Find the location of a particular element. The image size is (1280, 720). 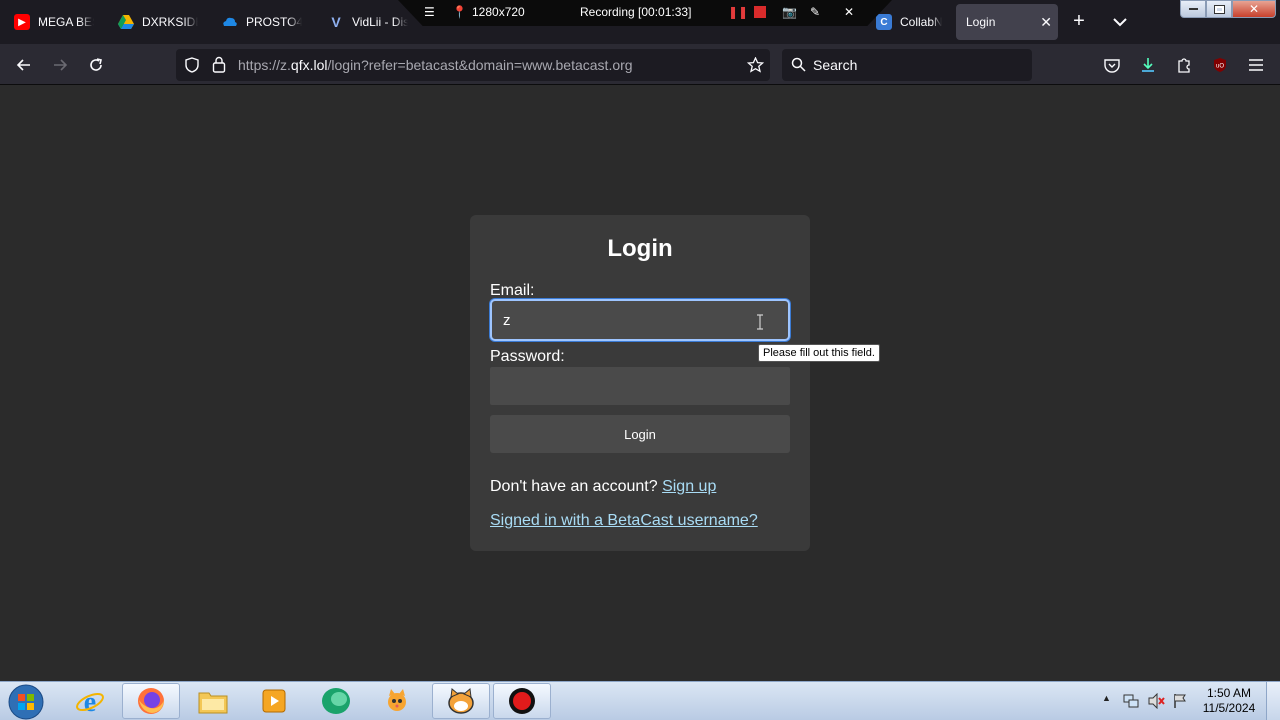

reload-button is located at coordinates (96, 65).